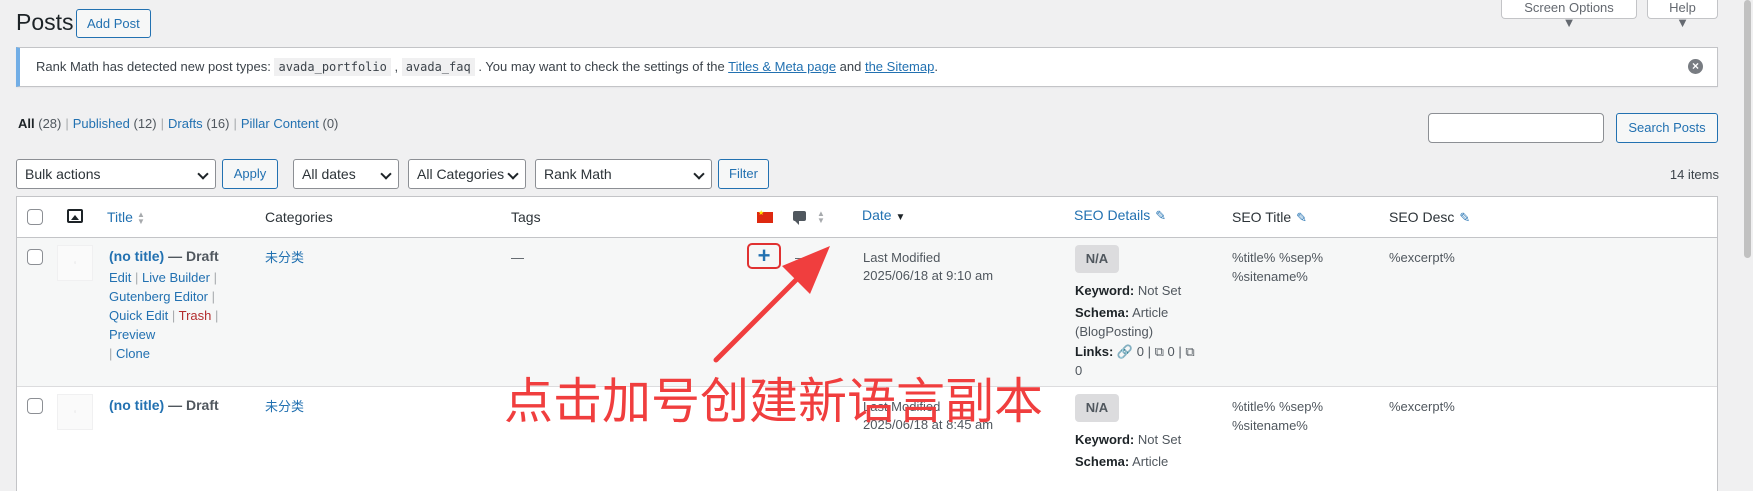  Describe the element at coordinates (1135, 361) in the screenshot. I see `seo-links: Links: 🔗 0 | ⧉ 0 | ⧉ 0` at that location.